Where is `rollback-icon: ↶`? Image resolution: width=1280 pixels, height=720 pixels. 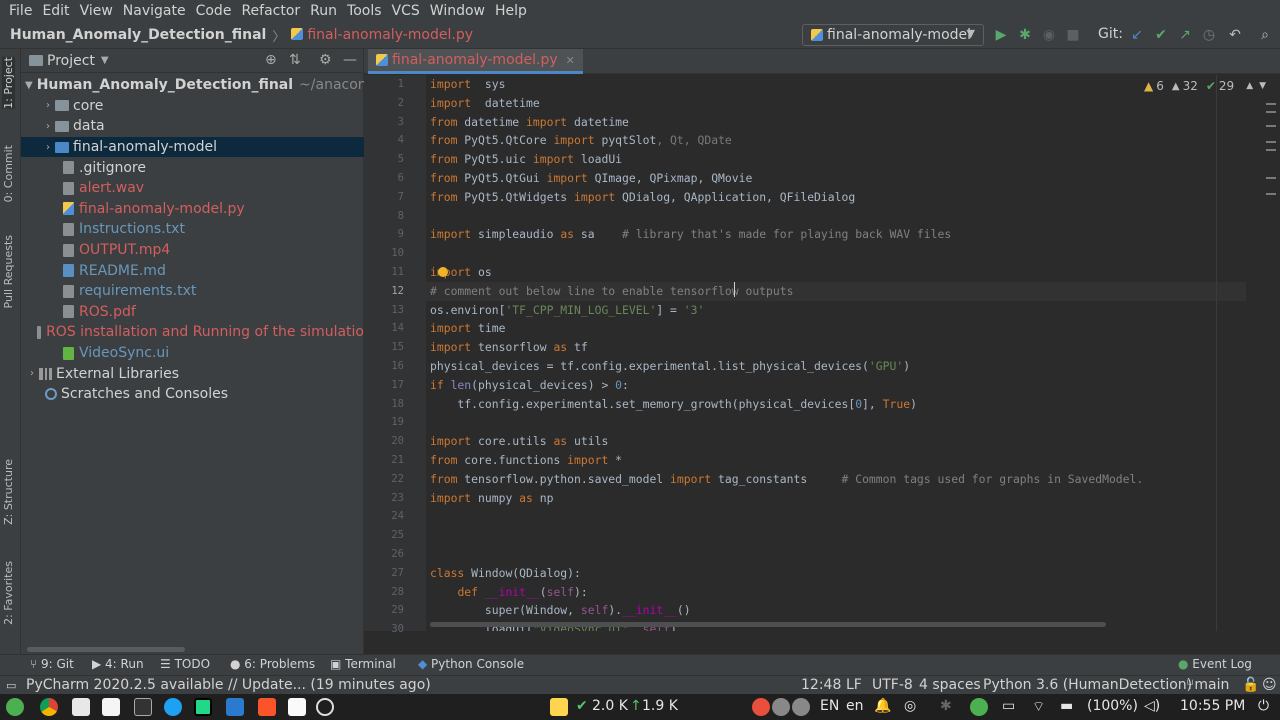 rollback-icon: ↶ is located at coordinates (1235, 35).